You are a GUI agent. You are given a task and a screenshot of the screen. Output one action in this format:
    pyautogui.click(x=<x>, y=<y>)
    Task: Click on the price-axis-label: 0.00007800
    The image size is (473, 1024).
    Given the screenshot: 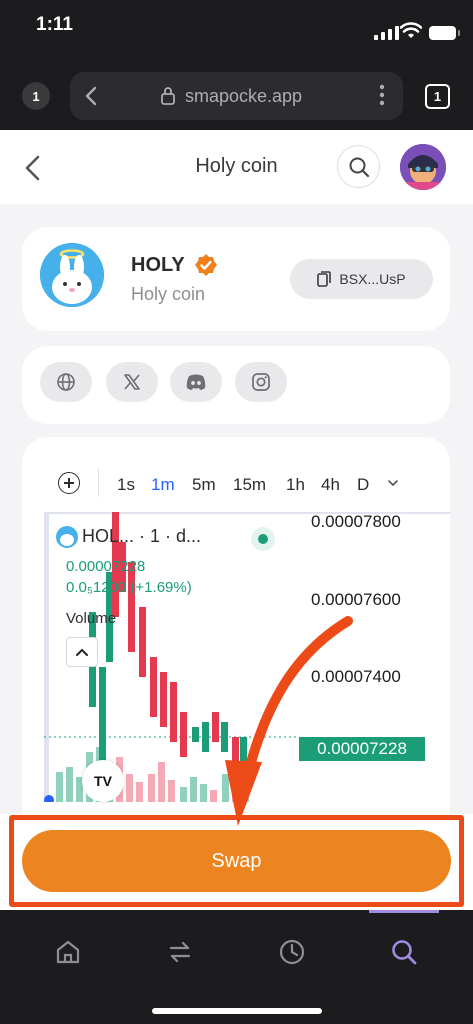 What is the action you would take?
    pyautogui.click(x=356, y=521)
    